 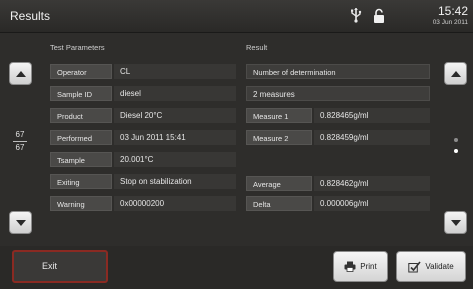 I want to click on param-label-warning: Warning, so click(x=81, y=203).